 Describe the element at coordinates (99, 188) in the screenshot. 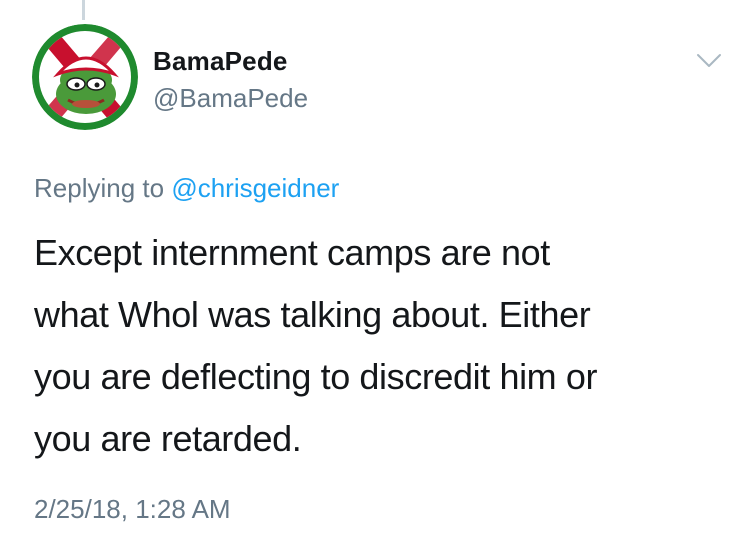

I see `replying-to-prefix: Replying to` at that location.